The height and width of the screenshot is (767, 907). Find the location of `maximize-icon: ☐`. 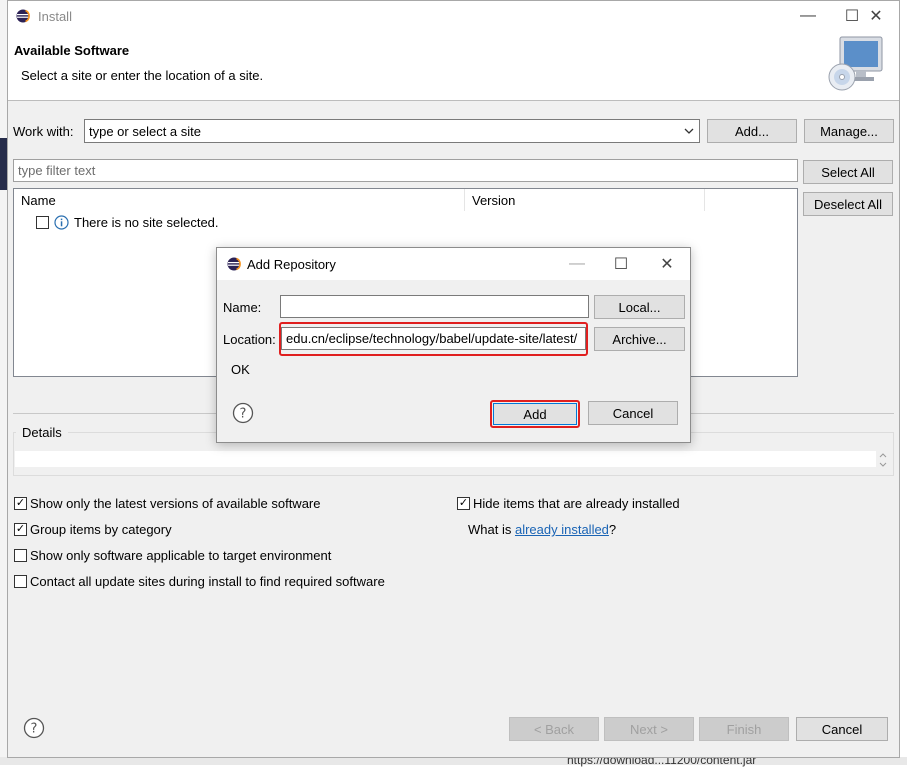

maximize-icon: ☐ is located at coordinates (621, 264).